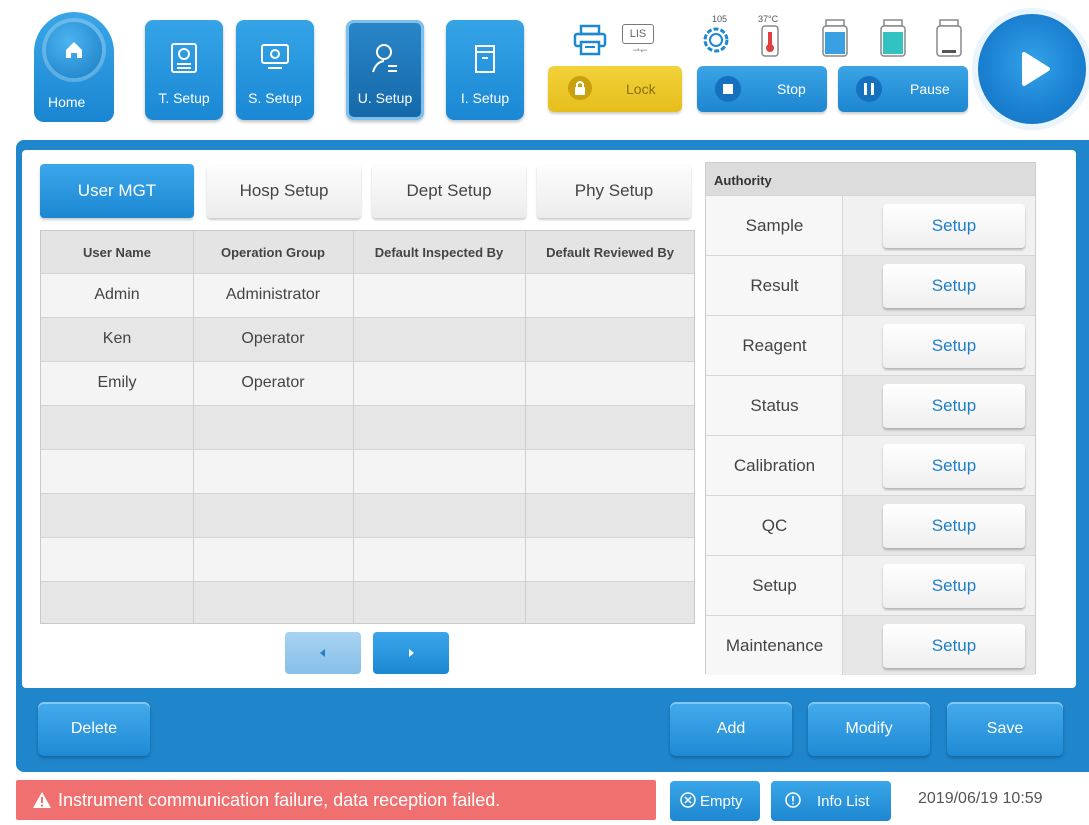 Image resolution: width=1089 pixels, height=825 pixels. What do you see at coordinates (275, 70) in the screenshot?
I see `s-setup-button: S. Setup` at bounding box center [275, 70].